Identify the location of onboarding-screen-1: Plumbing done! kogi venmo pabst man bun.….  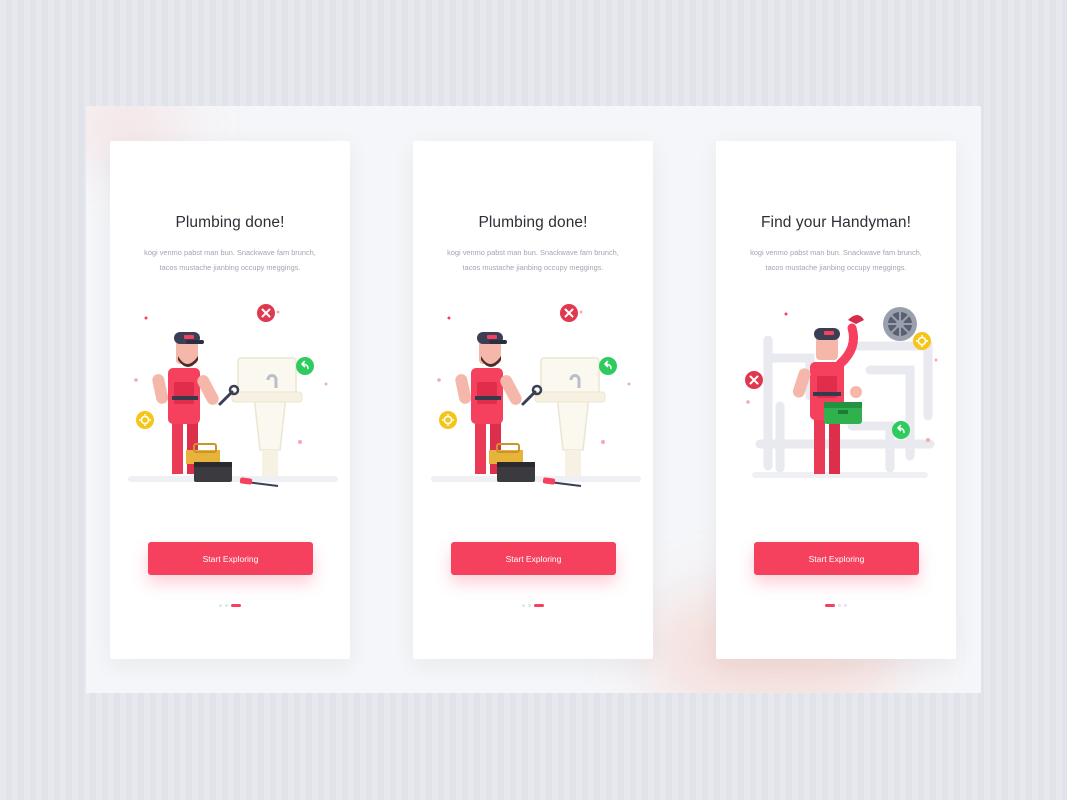
(230, 400).